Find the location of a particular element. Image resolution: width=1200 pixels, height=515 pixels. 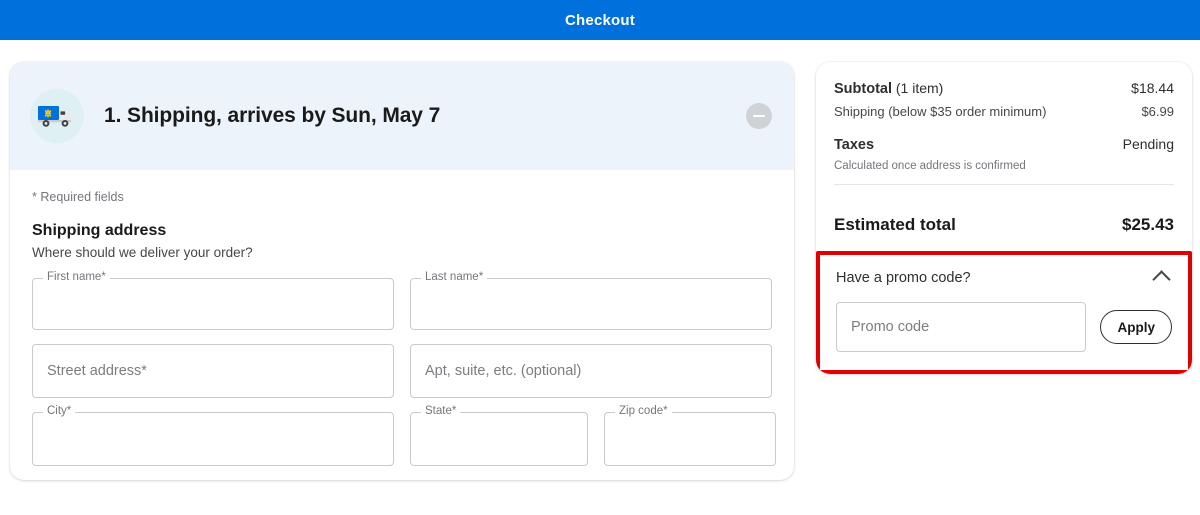

shipping-fee-value: $6.99 is located at coordinates (1157, 111).